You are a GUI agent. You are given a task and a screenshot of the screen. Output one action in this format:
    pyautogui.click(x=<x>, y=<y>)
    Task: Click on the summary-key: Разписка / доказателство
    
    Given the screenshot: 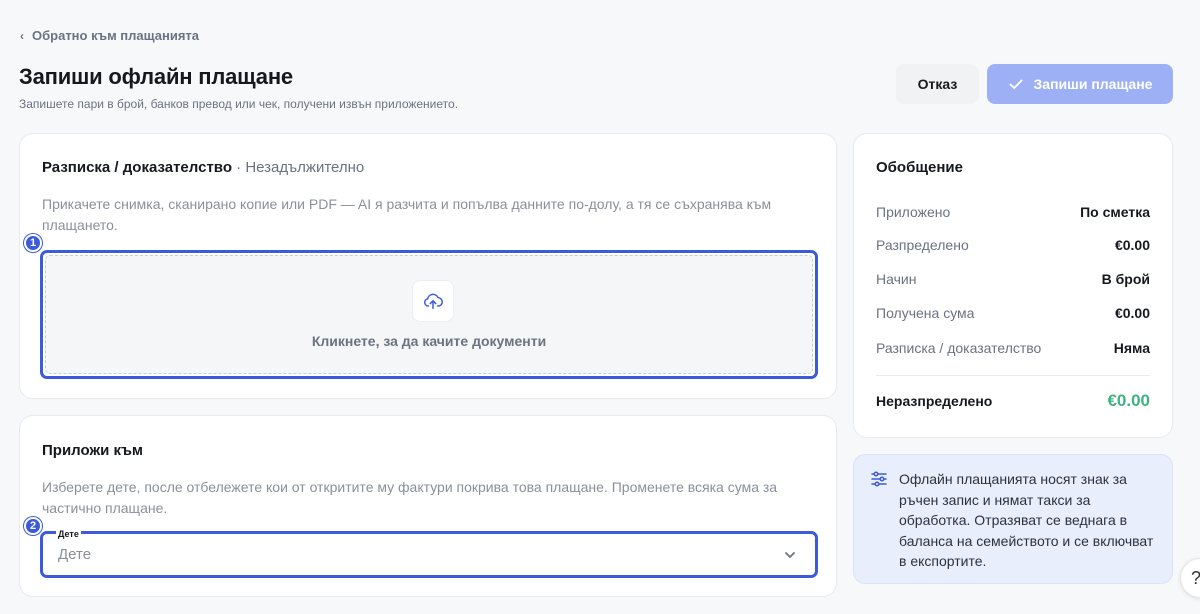 What is the action you would take?
    pyautogui.click(x=959, y=348)
    